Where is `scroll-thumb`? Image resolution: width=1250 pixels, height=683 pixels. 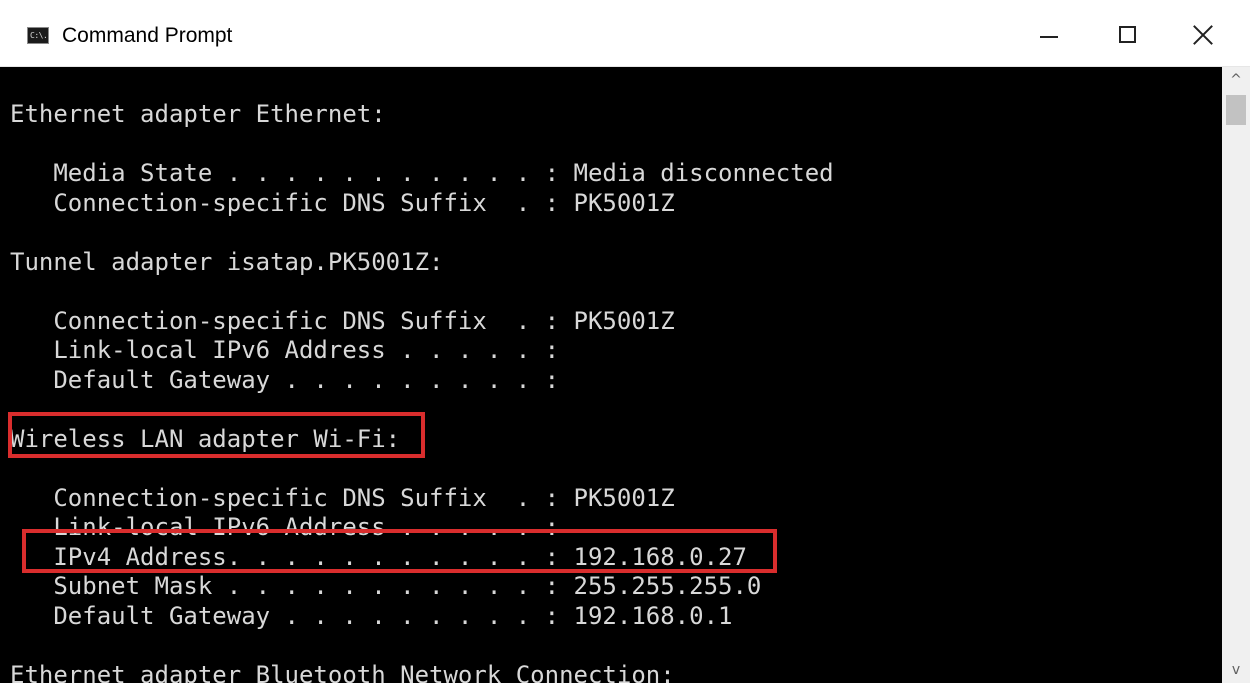 scroll-thumb is located at coordinates (1236, 110).